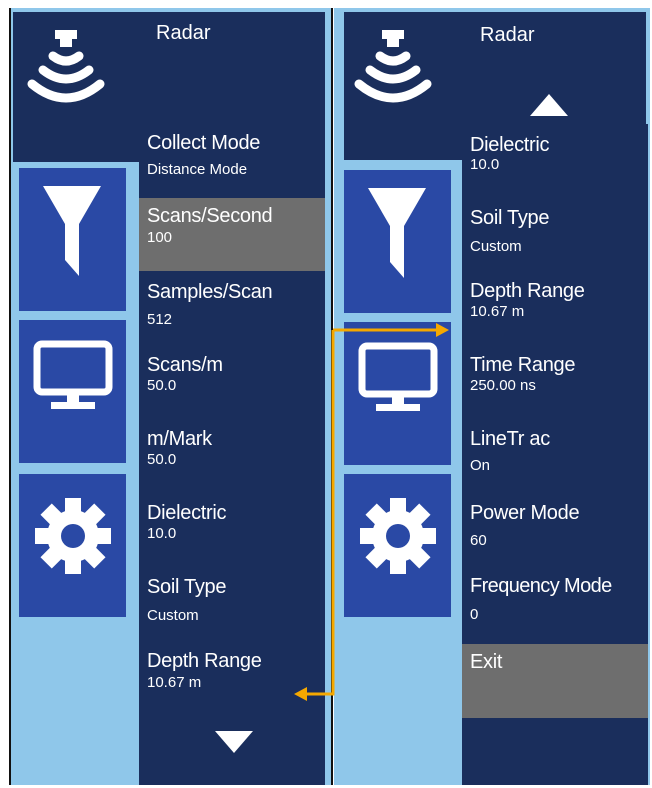 This screenshot has width=652, height=788. What do you see at coordinates (371, 512) in the screenshot?
I see `scroll-continuation-arrow` at bounding box center [371, 512].